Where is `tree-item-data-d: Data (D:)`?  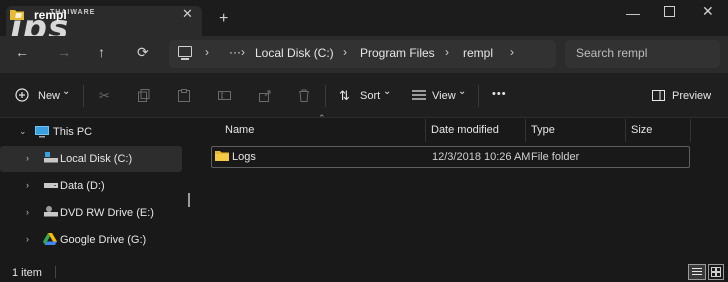 tree-item-data-d: Data (D:) is located at coordinates (82, 186).